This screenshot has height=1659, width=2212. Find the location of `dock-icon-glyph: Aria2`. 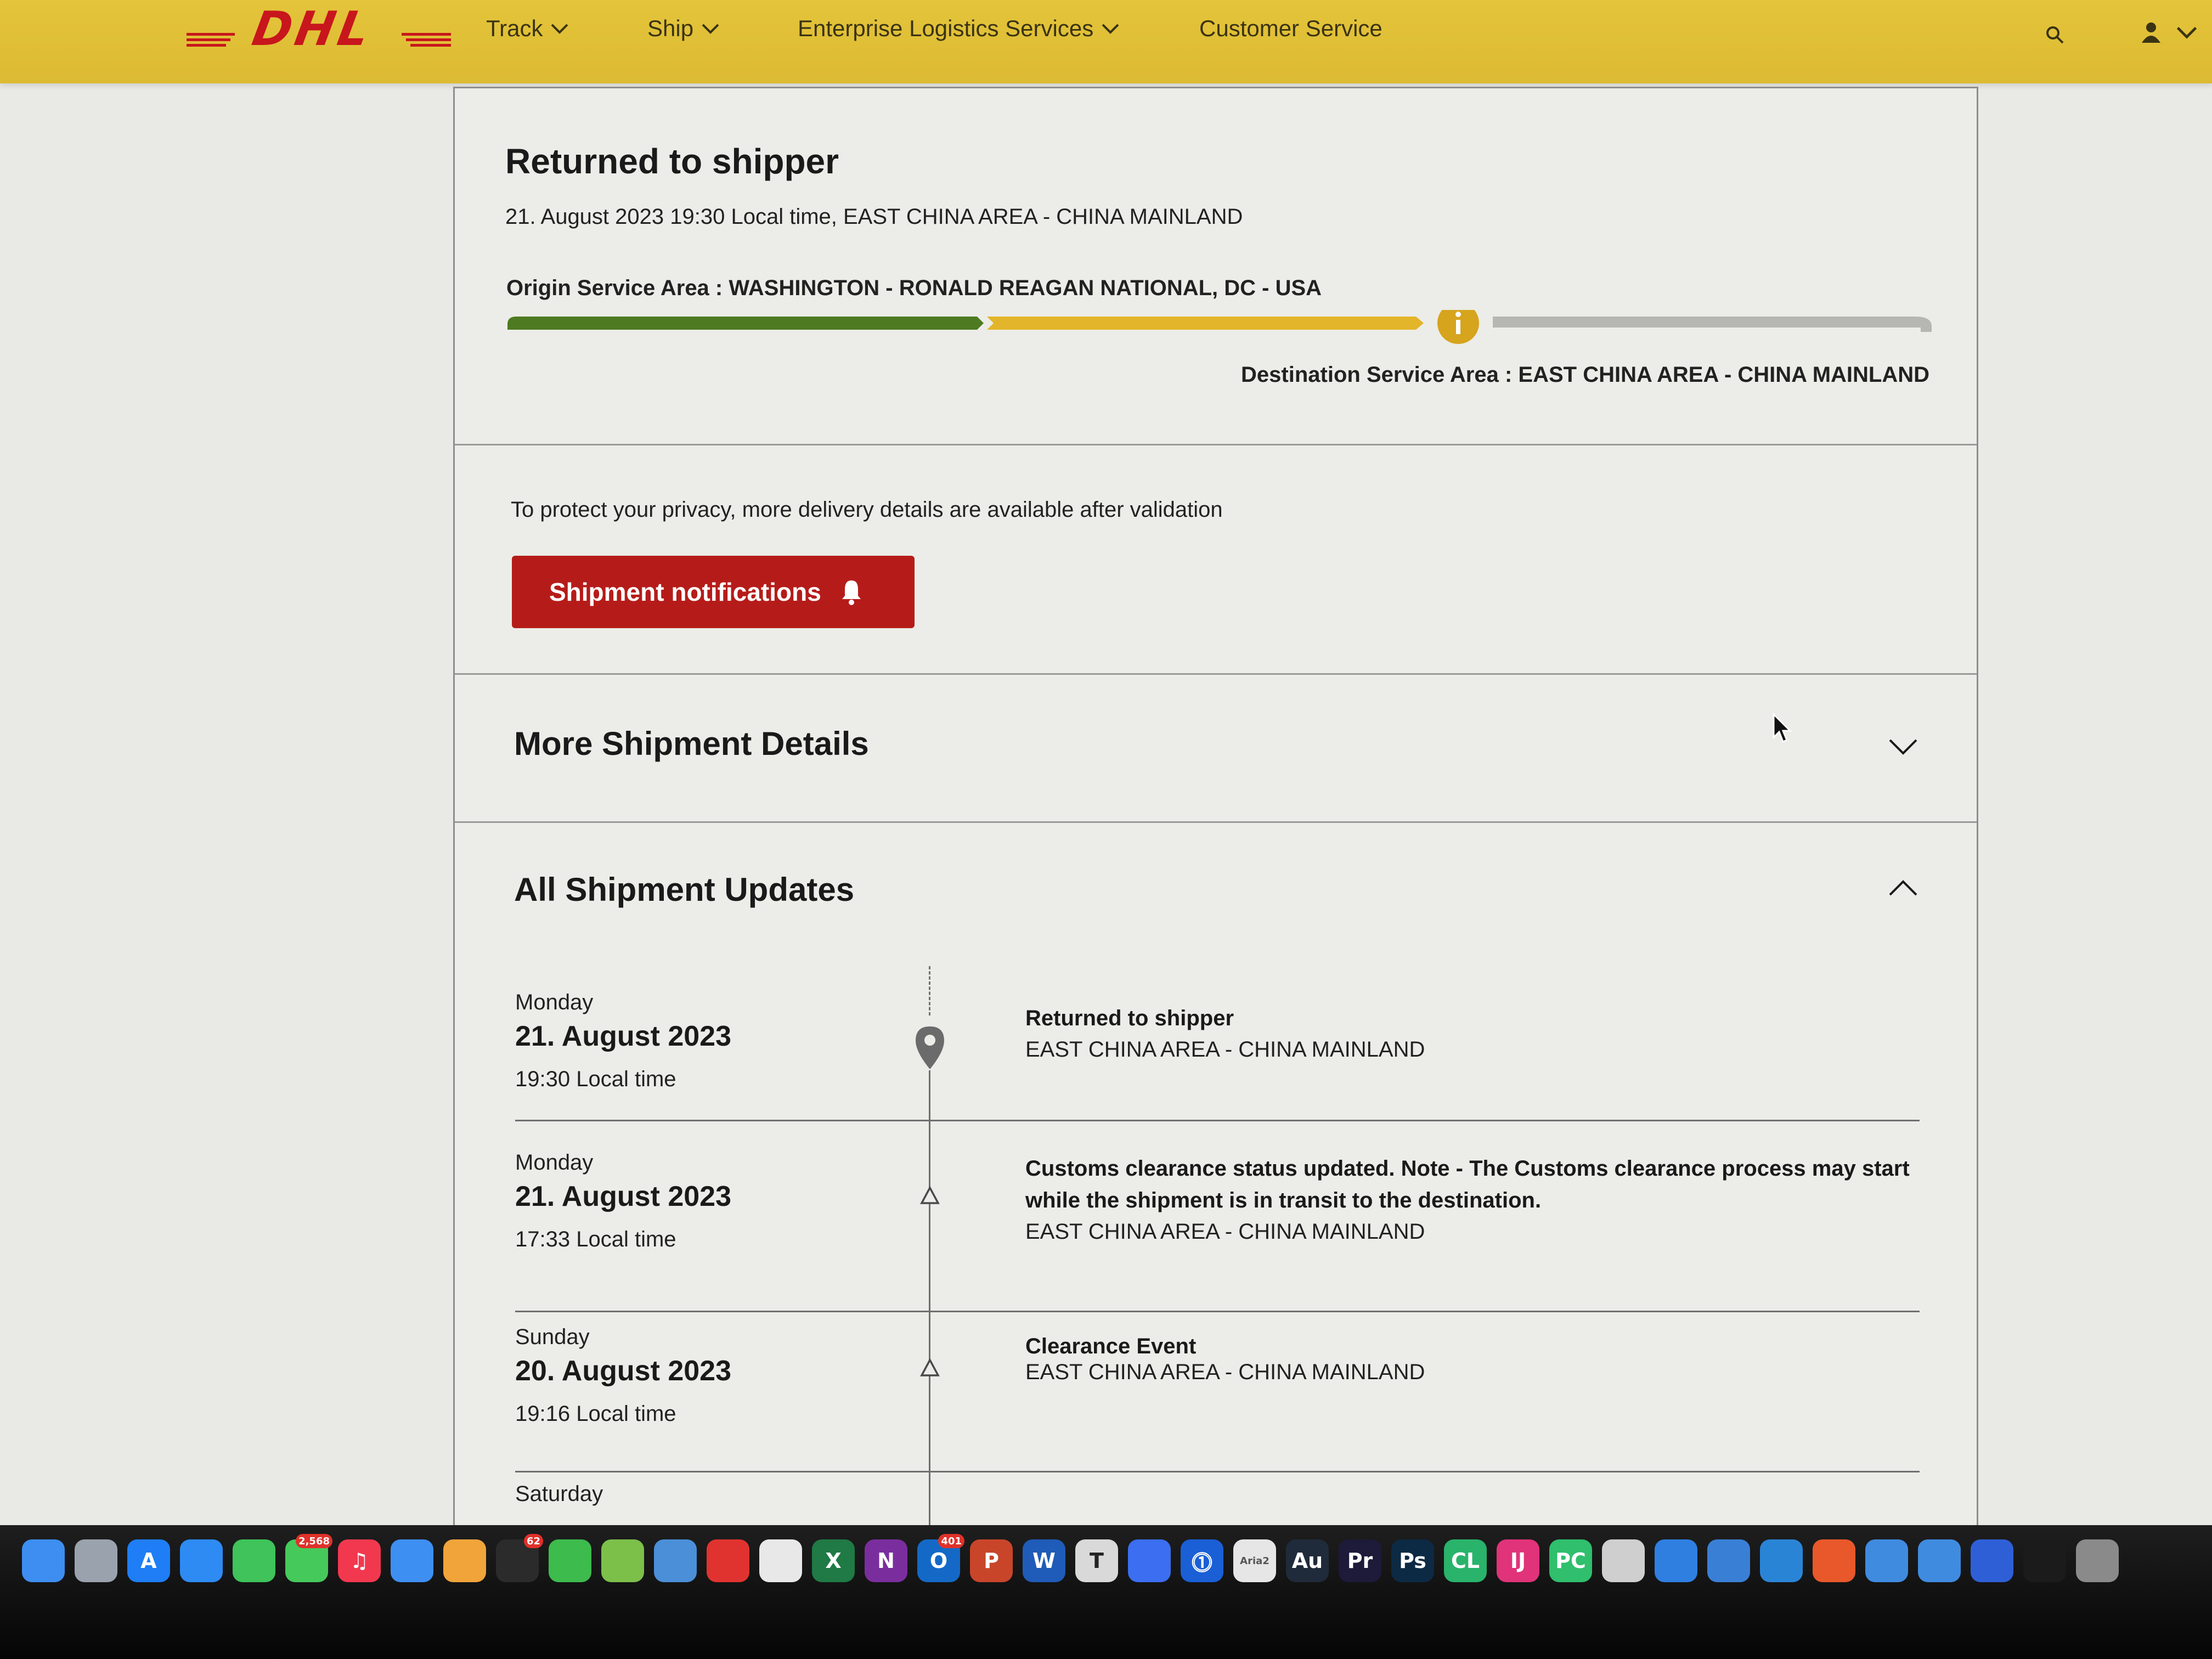

dock-icon-glyph: Aria2 is located at coordinates (1255, 1561).